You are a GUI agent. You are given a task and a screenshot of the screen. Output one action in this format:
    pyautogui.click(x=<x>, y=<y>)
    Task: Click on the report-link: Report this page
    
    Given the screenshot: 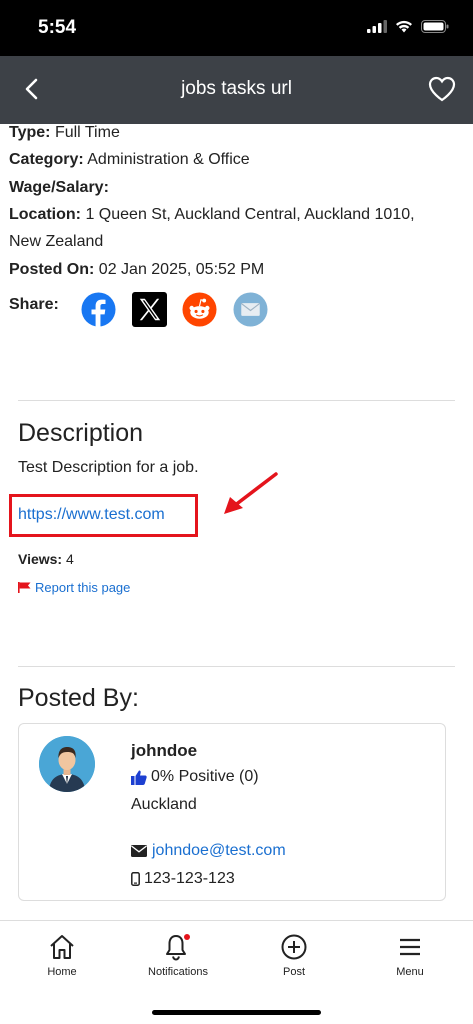 What is the action you would take?
    pyautogui.click(x=74, y=587)
    